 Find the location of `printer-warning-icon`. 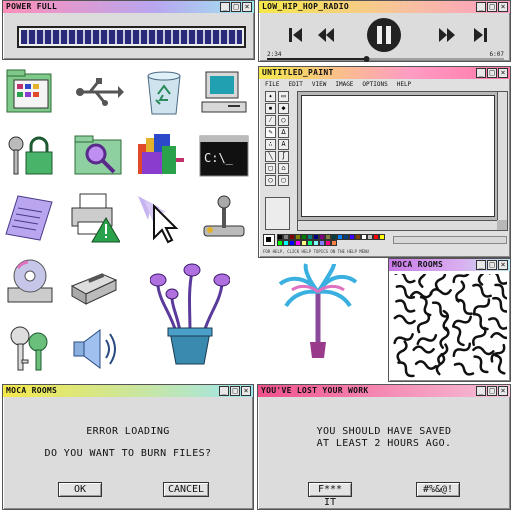

printer-warning-icon is located at coordinates (94, 218).